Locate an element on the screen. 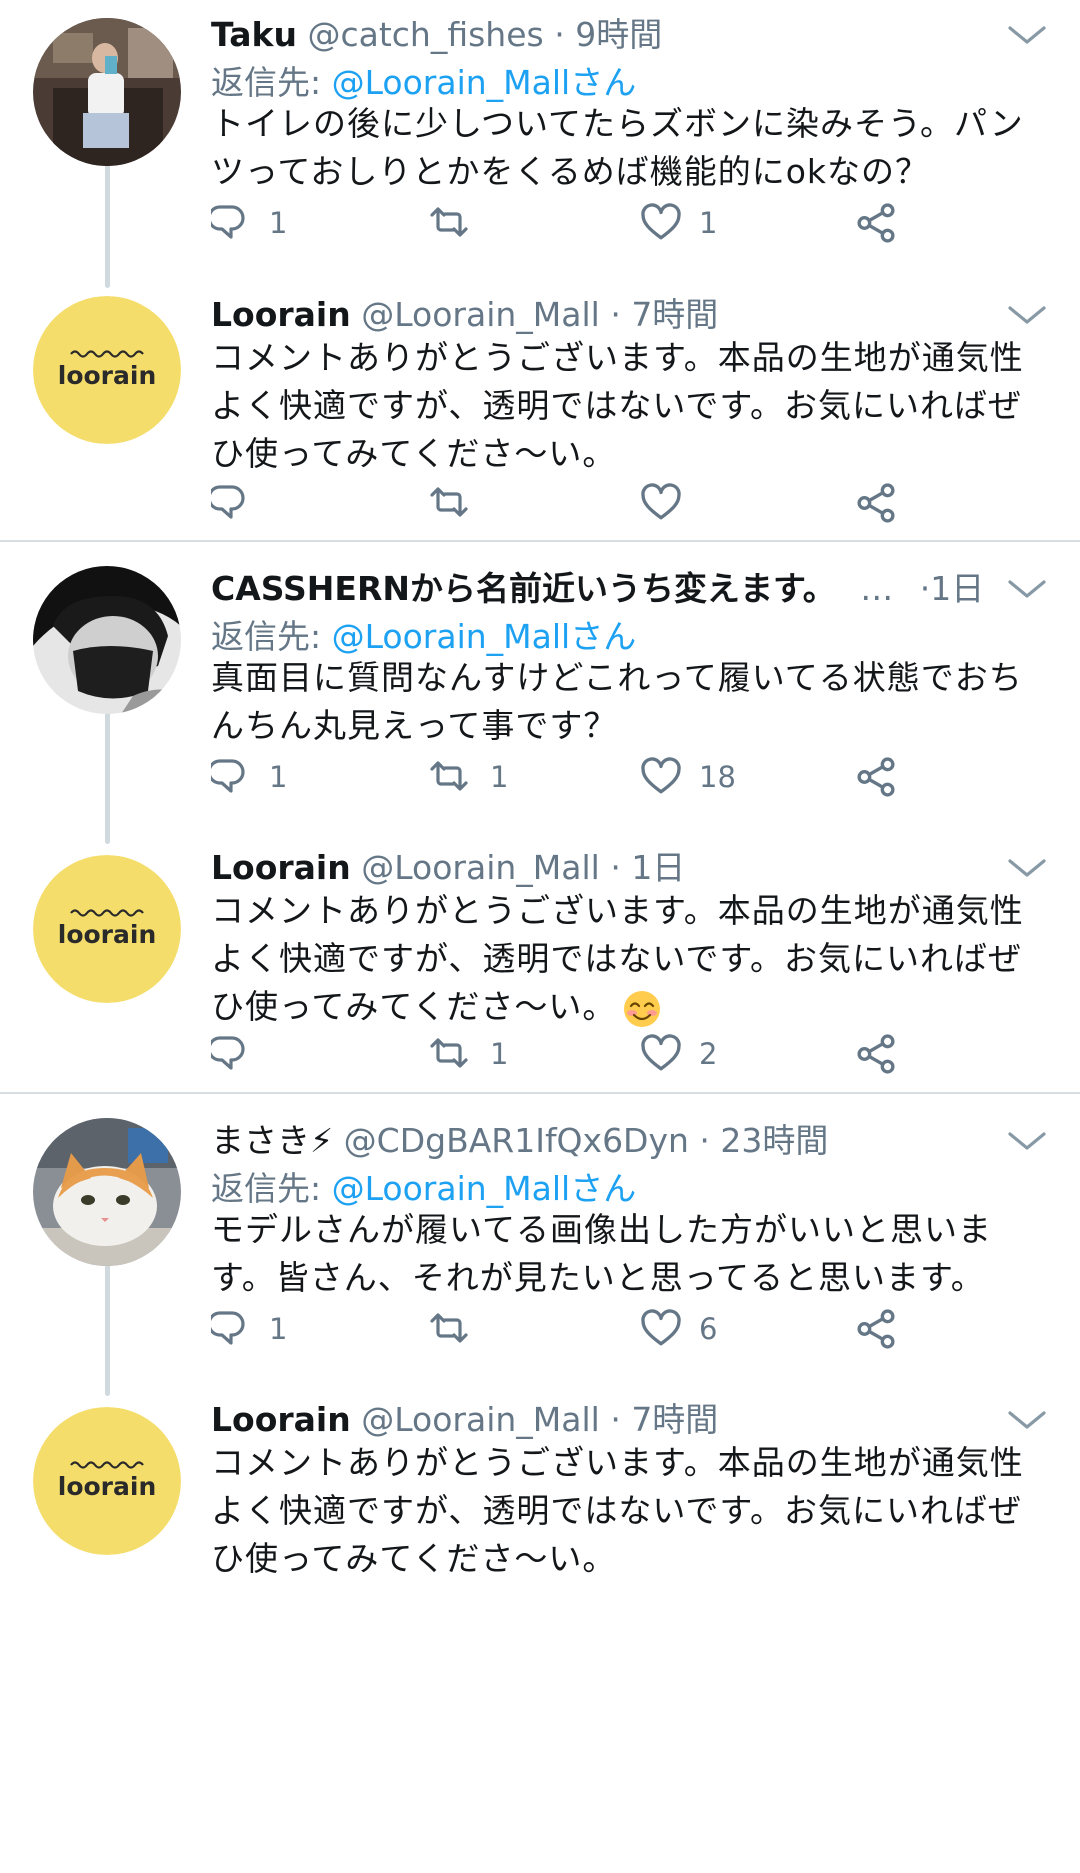 The image size is (1080, 1873). tweet-header: Loorain @Loorain_Mall · 1日 is located at coordinates (600, 868).